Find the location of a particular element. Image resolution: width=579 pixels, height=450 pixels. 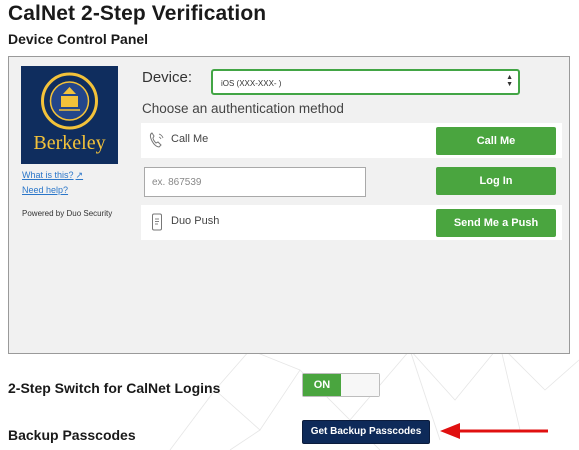

two-step-switch-label: 2-Step Switch for CalNet Logins is located at coordinates (114, 388).